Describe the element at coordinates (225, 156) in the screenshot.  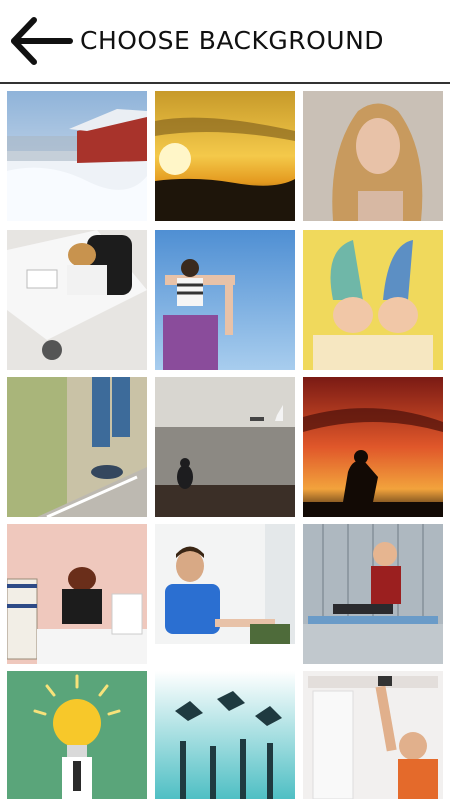
I see `background-tile-sunset-sky` at that location.